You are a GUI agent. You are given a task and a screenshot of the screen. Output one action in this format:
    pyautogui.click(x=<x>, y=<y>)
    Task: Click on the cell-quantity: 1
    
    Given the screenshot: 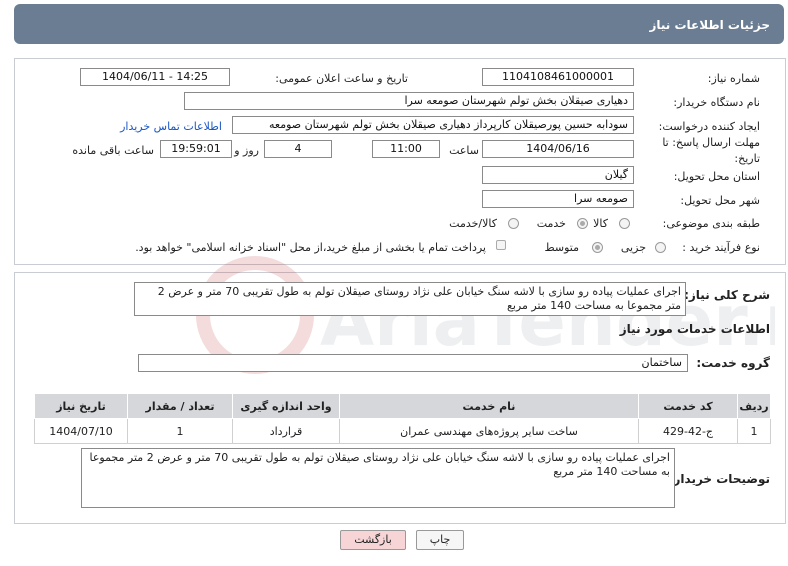 What is the action you would take?
    pyautogui.click(x=180, y=431)
    